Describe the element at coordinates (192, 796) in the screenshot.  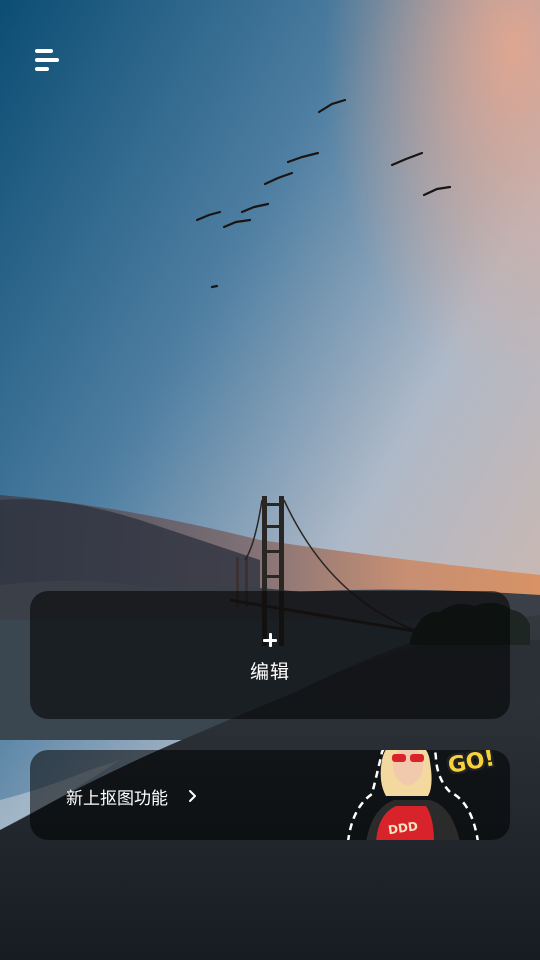
I see `chevron-right-icon` at that location.